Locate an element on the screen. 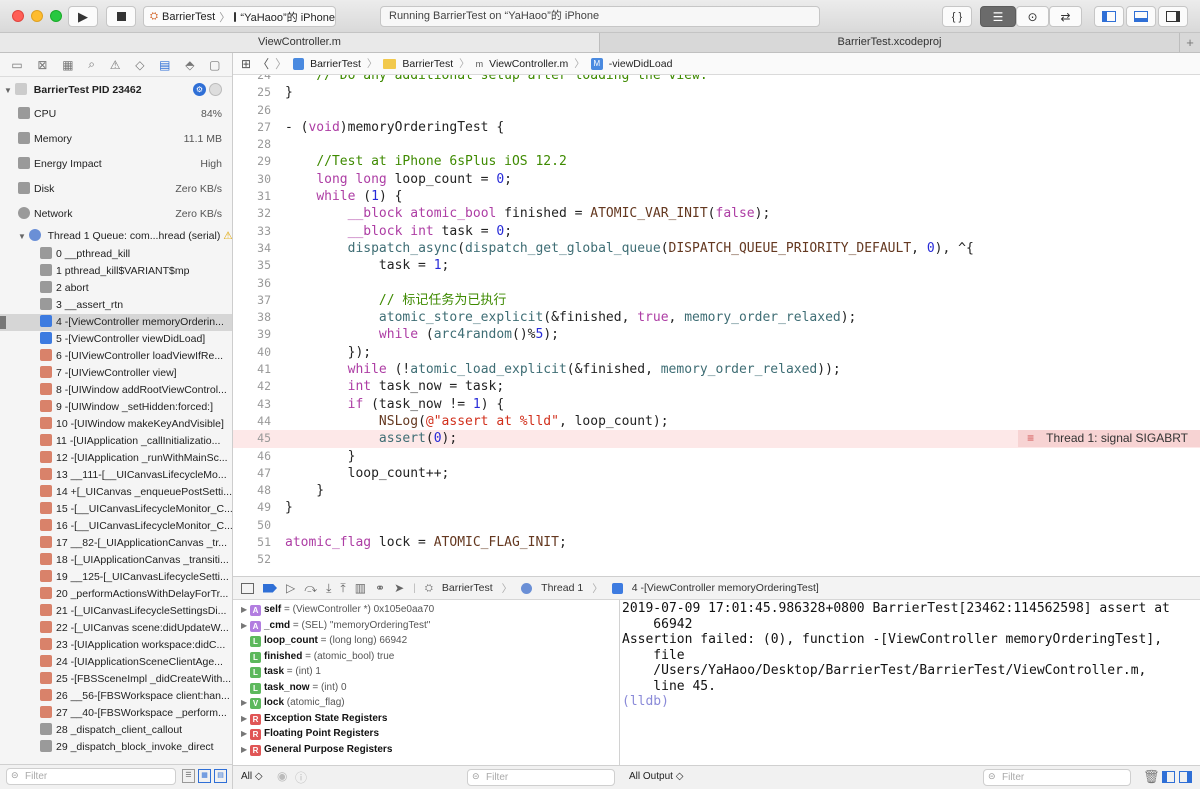 The image size is (1200, 789). close-window-button is located at coordinates (18, 16).